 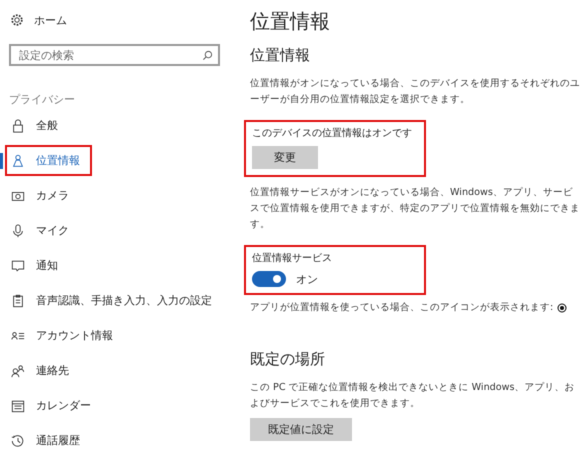 I want to click on change-button: 変更, so click(x=285, y=157).